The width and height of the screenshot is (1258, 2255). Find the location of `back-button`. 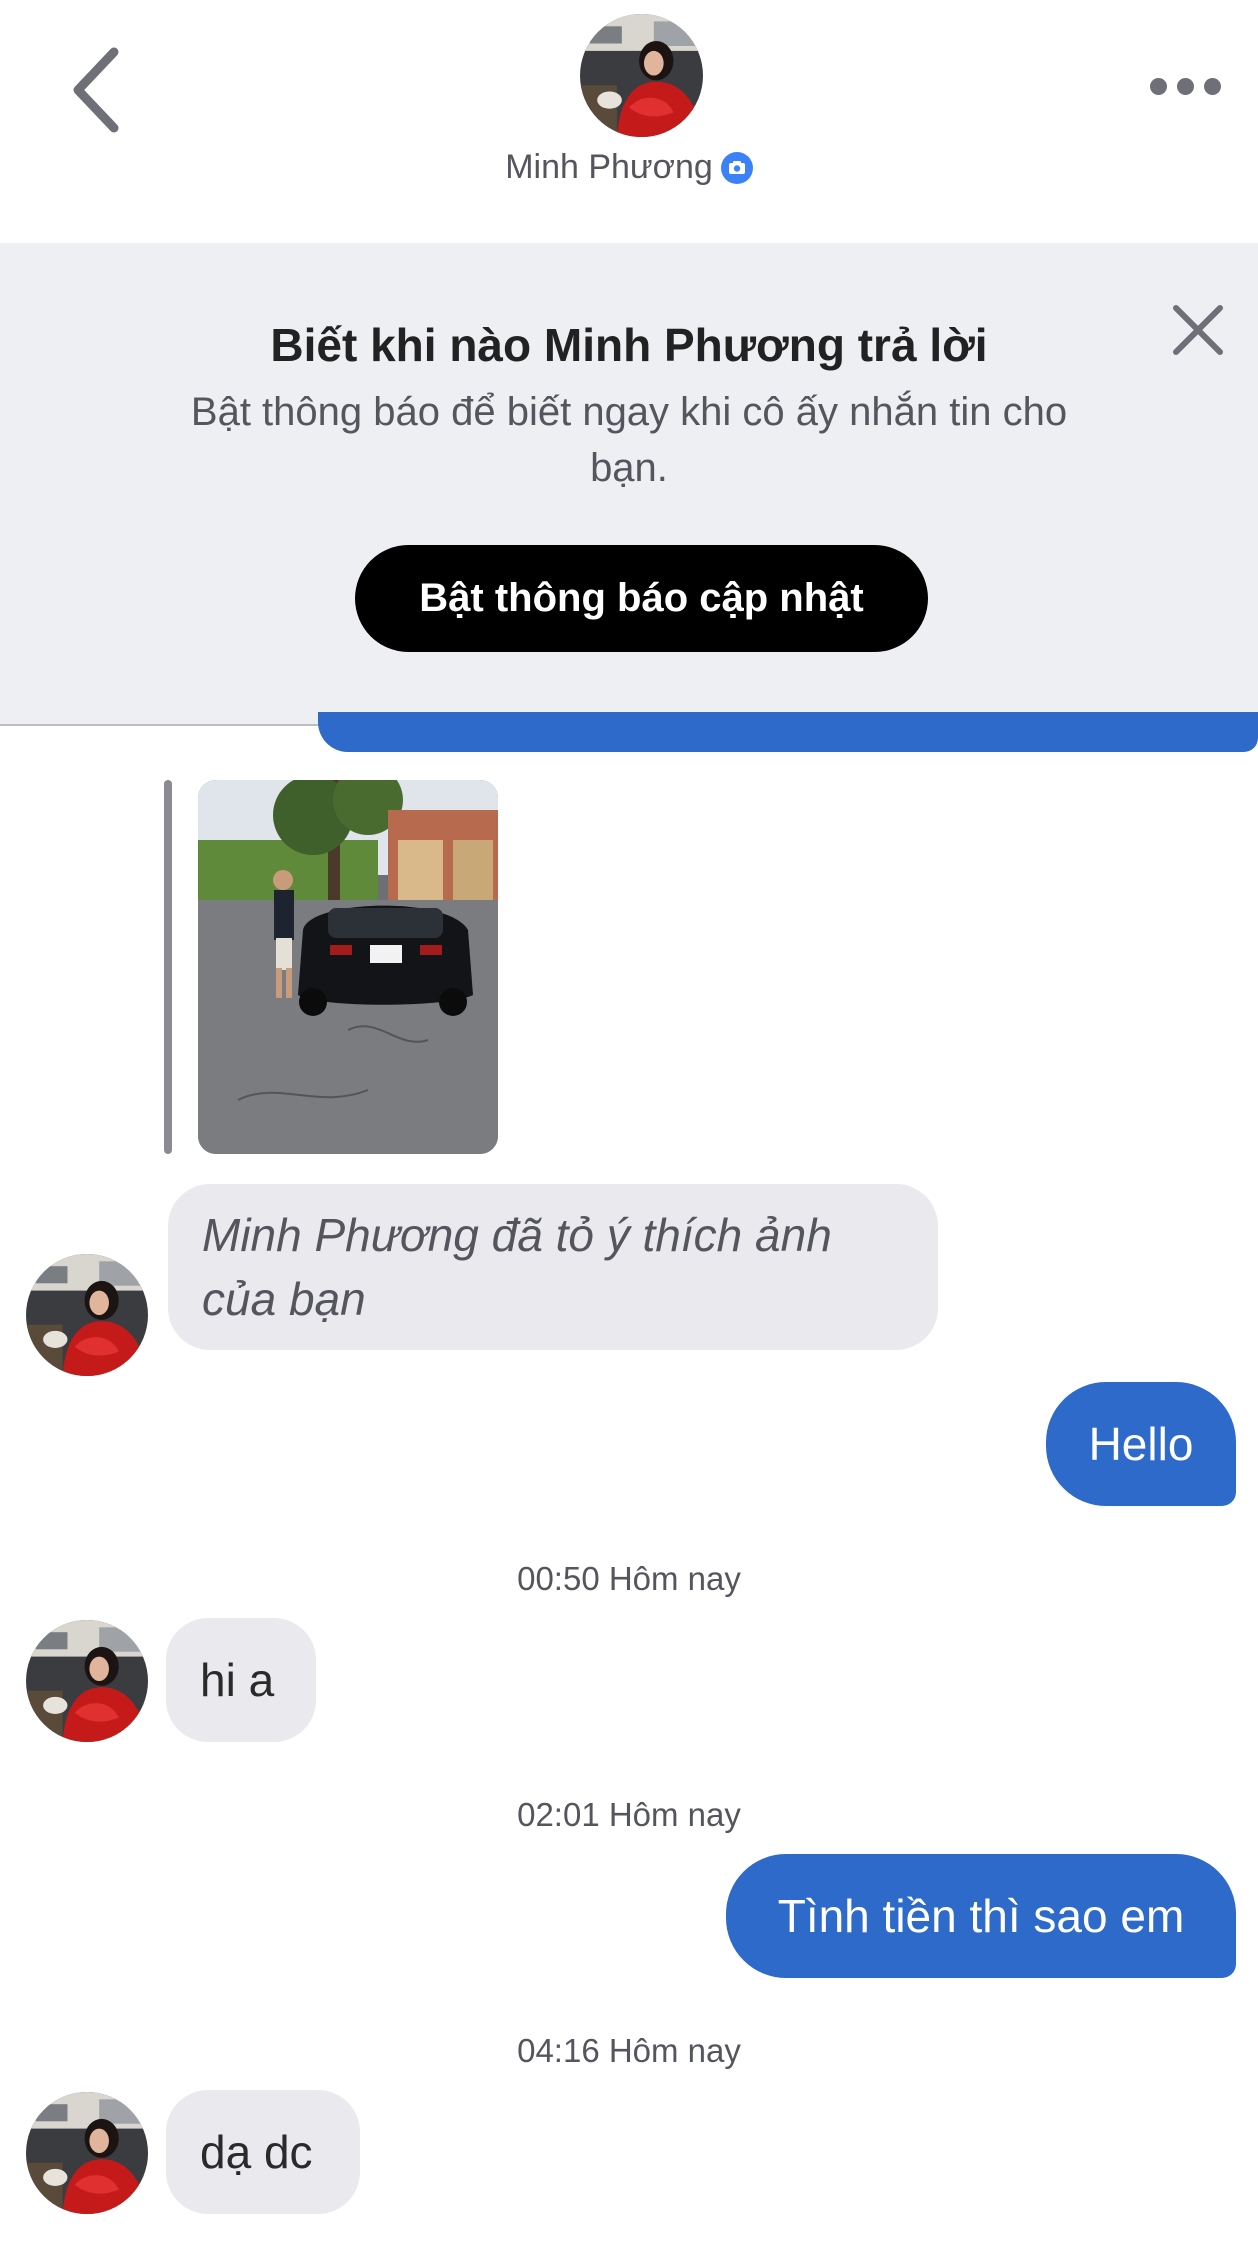

back-button is located at coordinates (100, 90).